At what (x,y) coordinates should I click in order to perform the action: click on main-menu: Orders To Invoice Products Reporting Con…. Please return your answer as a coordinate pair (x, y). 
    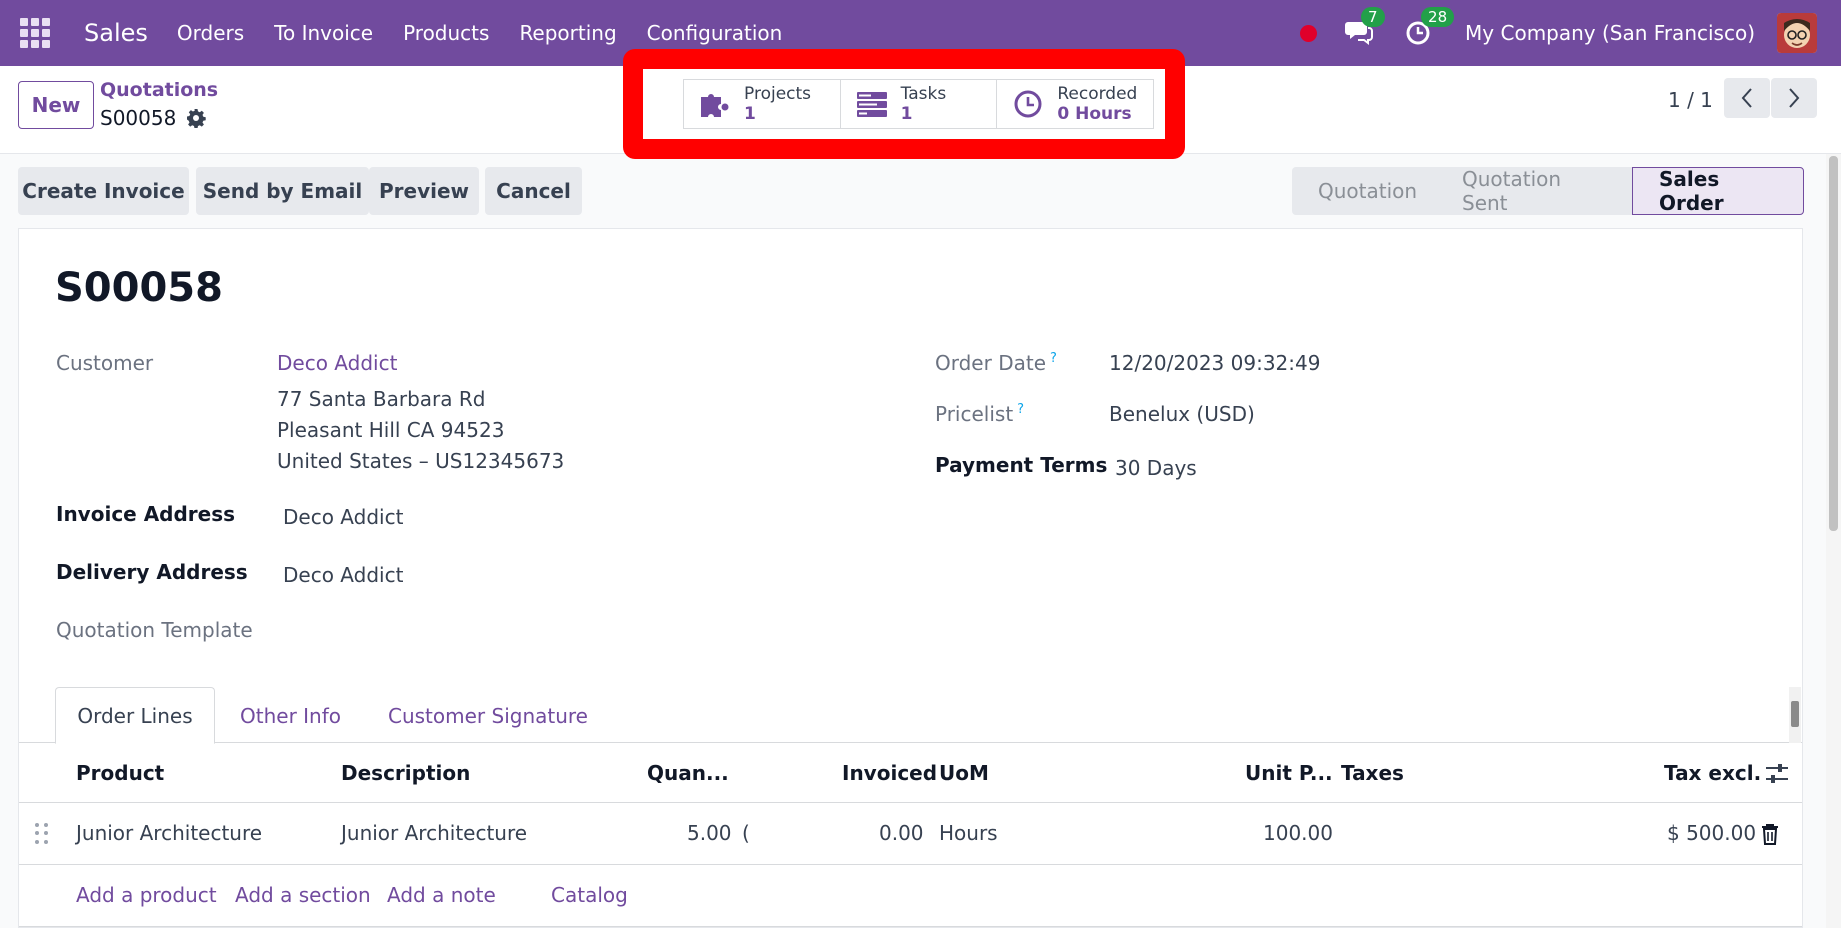
    Looking at the image, I should click on (479, 33).